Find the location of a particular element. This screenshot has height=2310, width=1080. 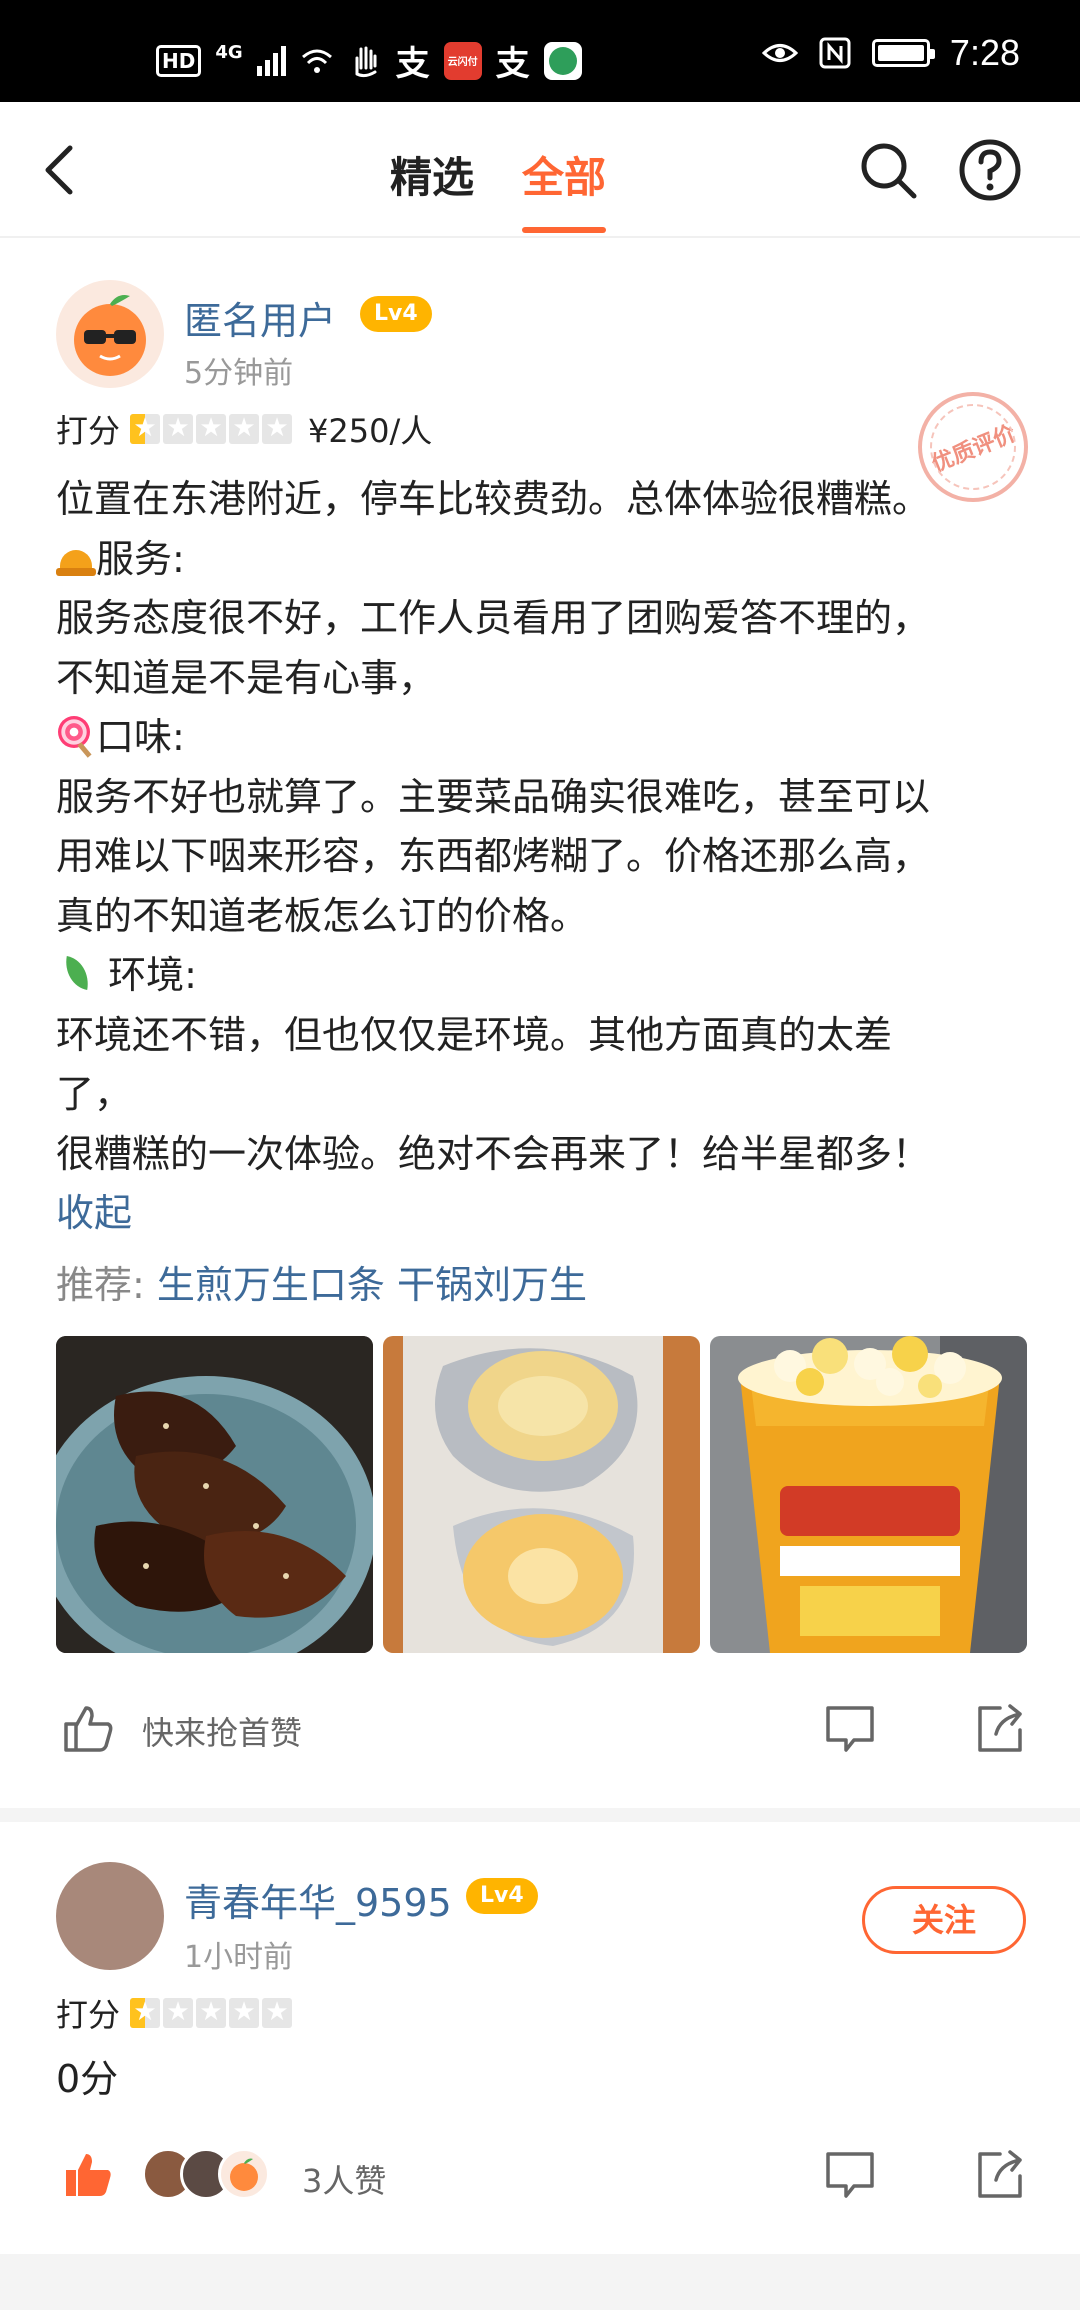

review-line: 服务不好也就算了。主要菜品确实很难吃，甚至可以 is located at coordinates (493, 796).